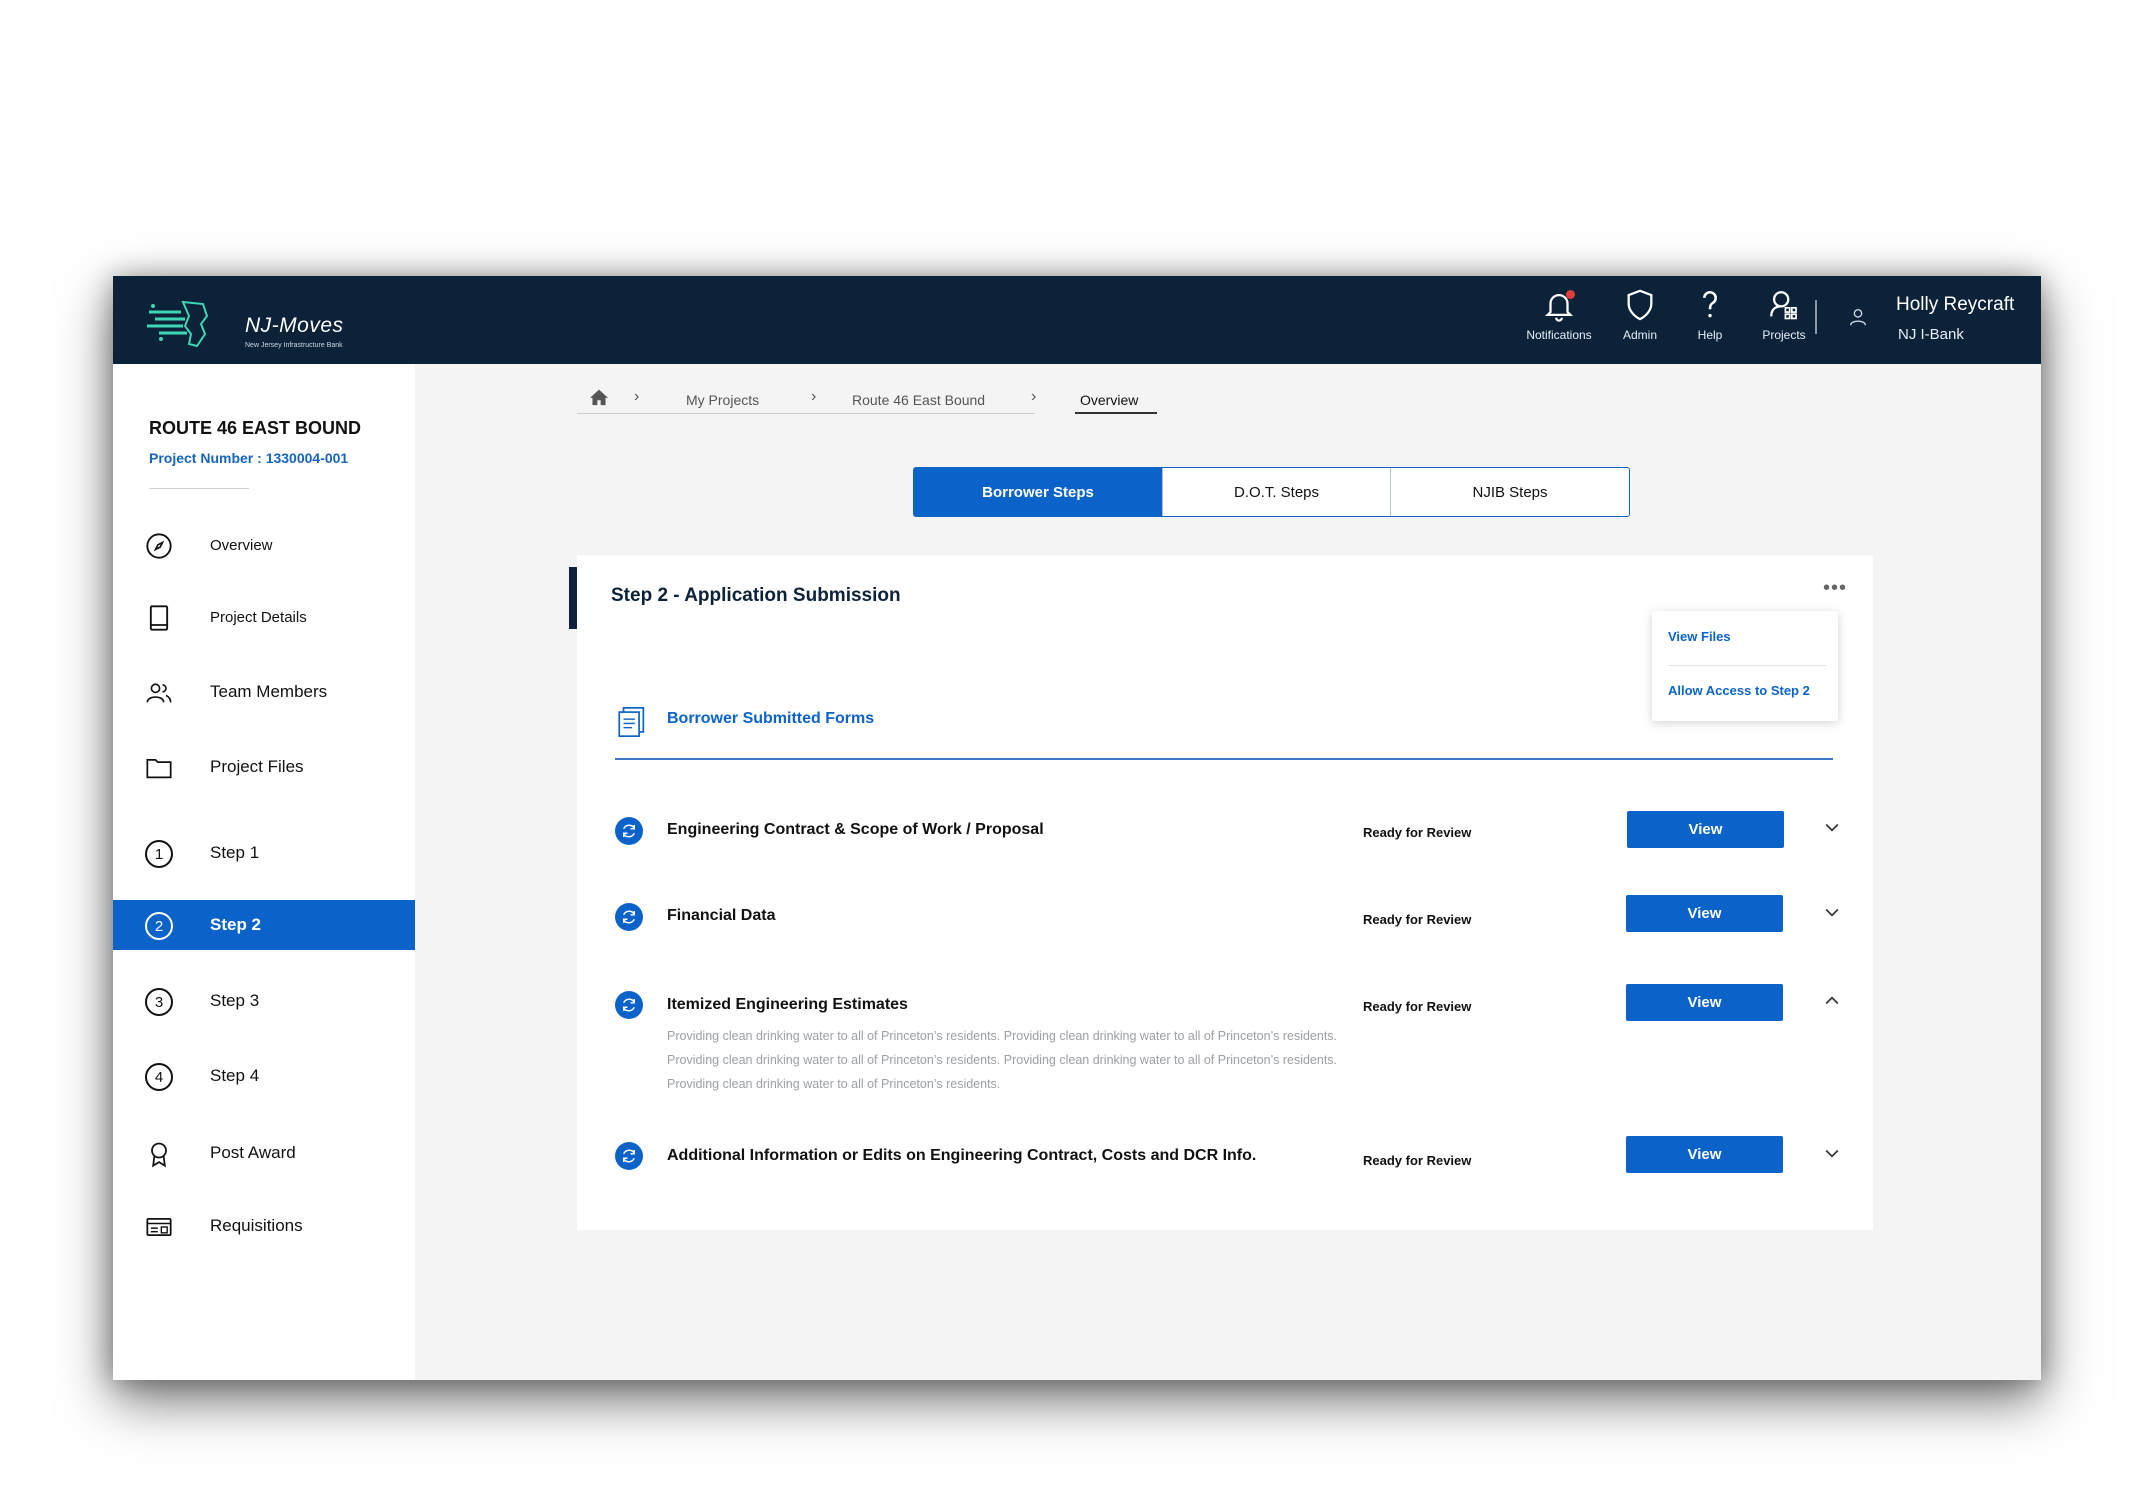  What do you see at coordinates (1699, 636) in the screenshot?
I see `menu-item-view-files: View Files` at bounding box center [1699, 636].